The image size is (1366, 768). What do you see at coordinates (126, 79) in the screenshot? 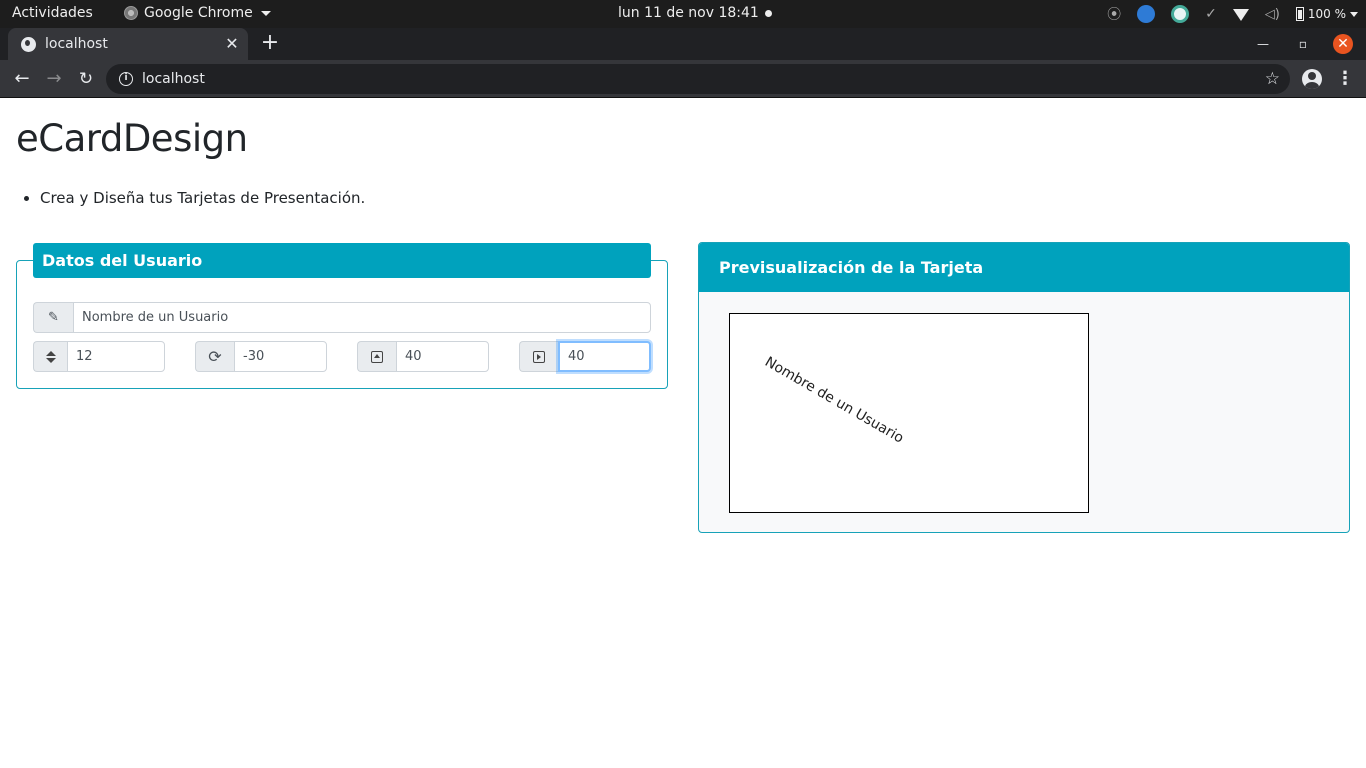
I see `info-icon: i` at bounding box center [126, 79].